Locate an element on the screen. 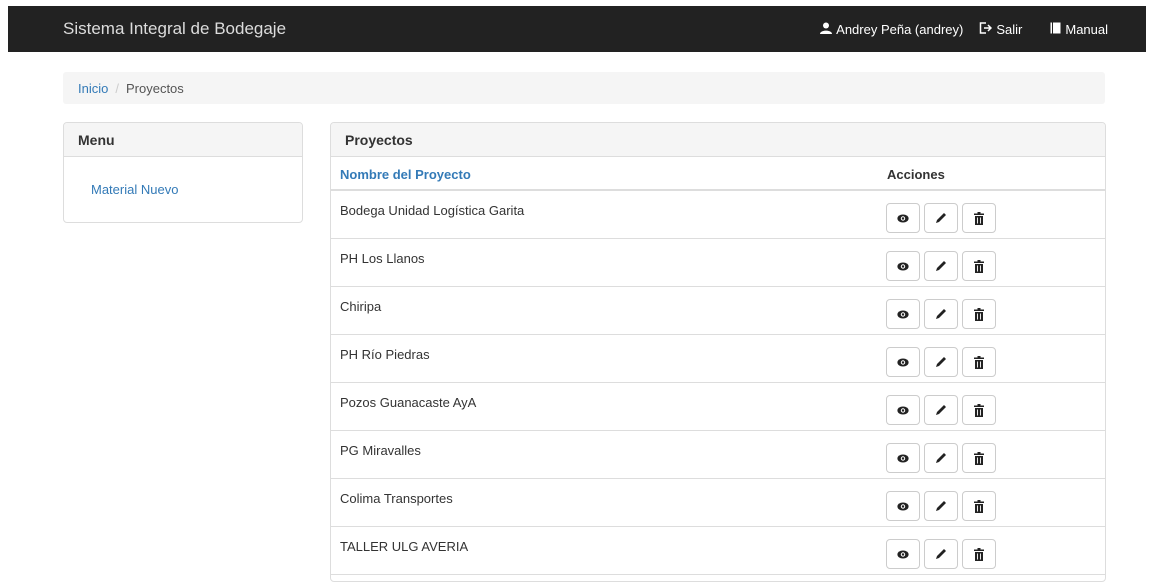 The width and height of the screenshot is (1154, 582). project-name: PH Los Llanos is located at coordinates (382, 258).